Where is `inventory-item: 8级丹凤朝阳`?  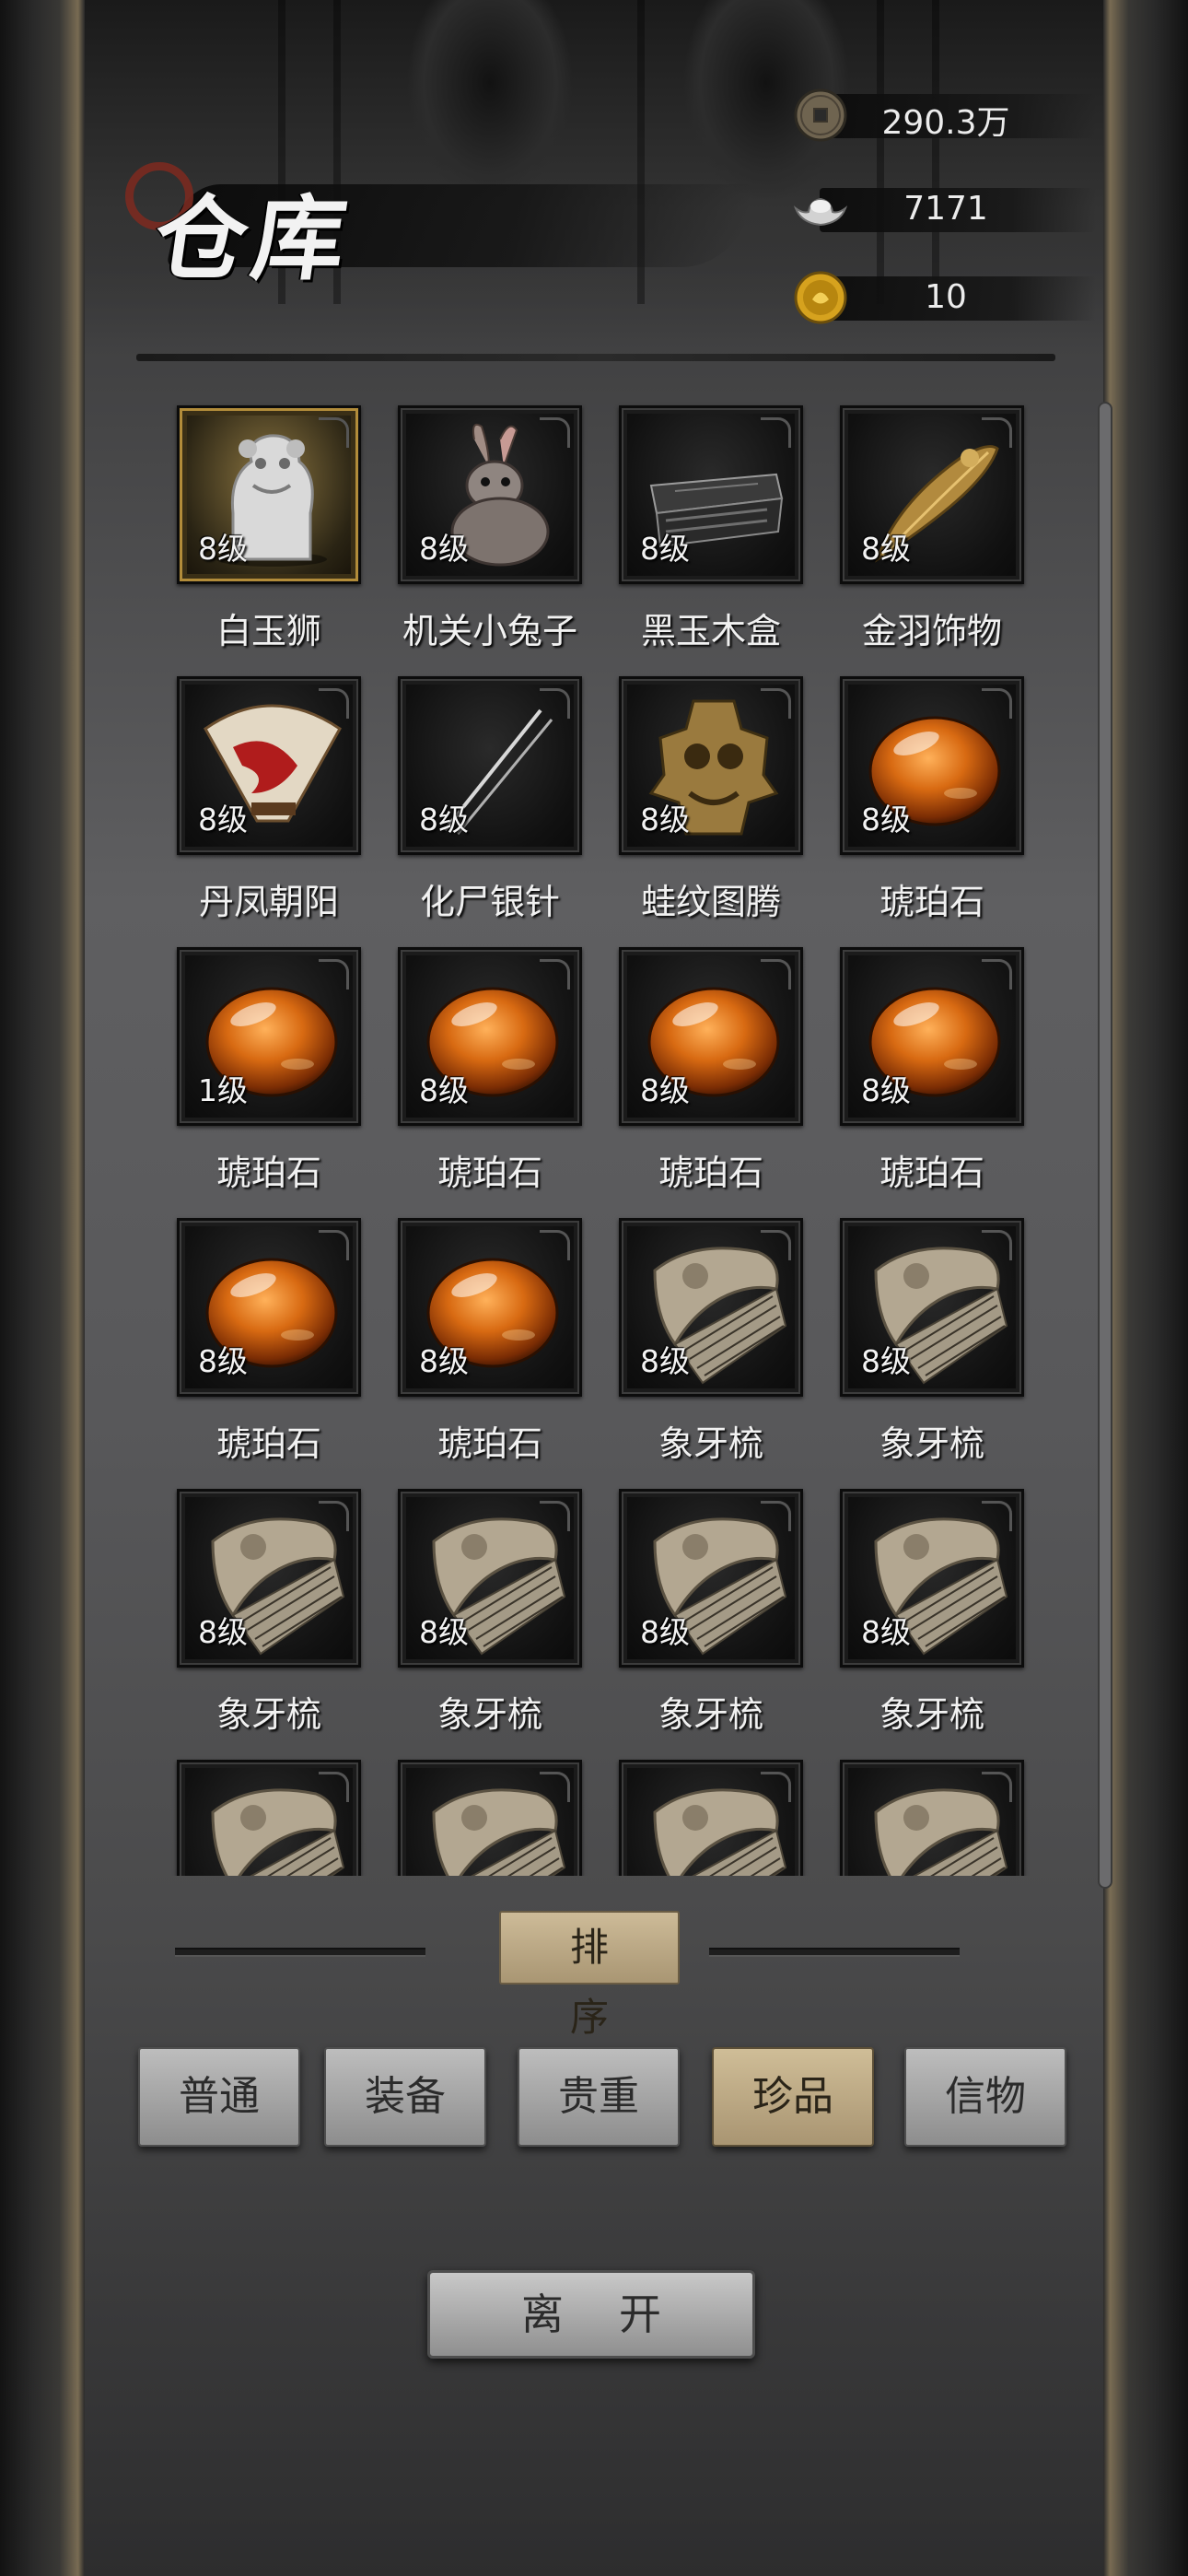 inventory-item: 8级丹凤朝阳 is located at coordinates (269, 800).